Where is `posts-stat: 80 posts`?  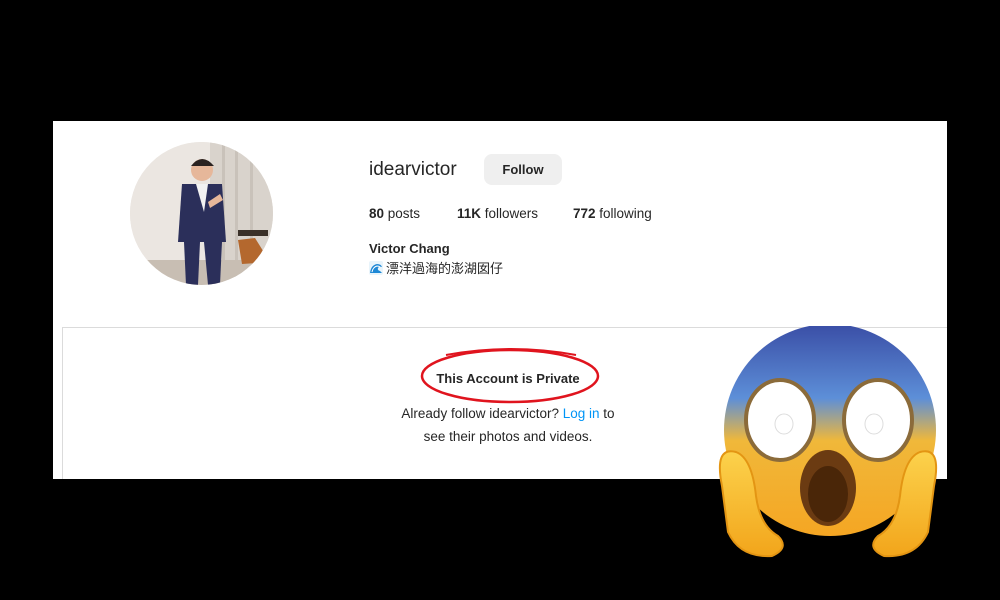 posts-stat: 80 posts is located at coordinates (394, 213).